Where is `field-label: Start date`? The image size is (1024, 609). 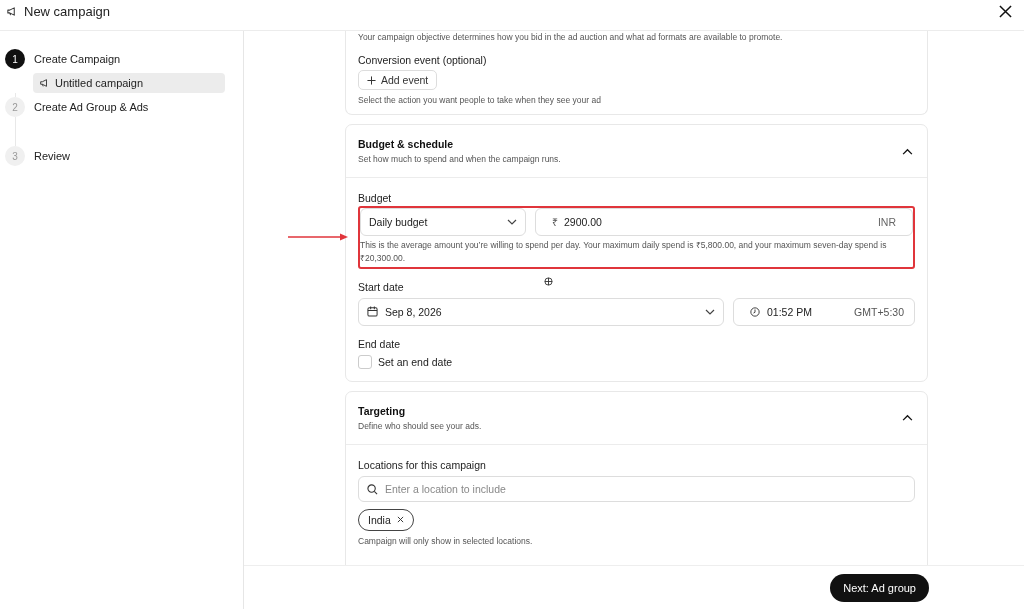 field-label: Start date is located at coordinates (381, 286).